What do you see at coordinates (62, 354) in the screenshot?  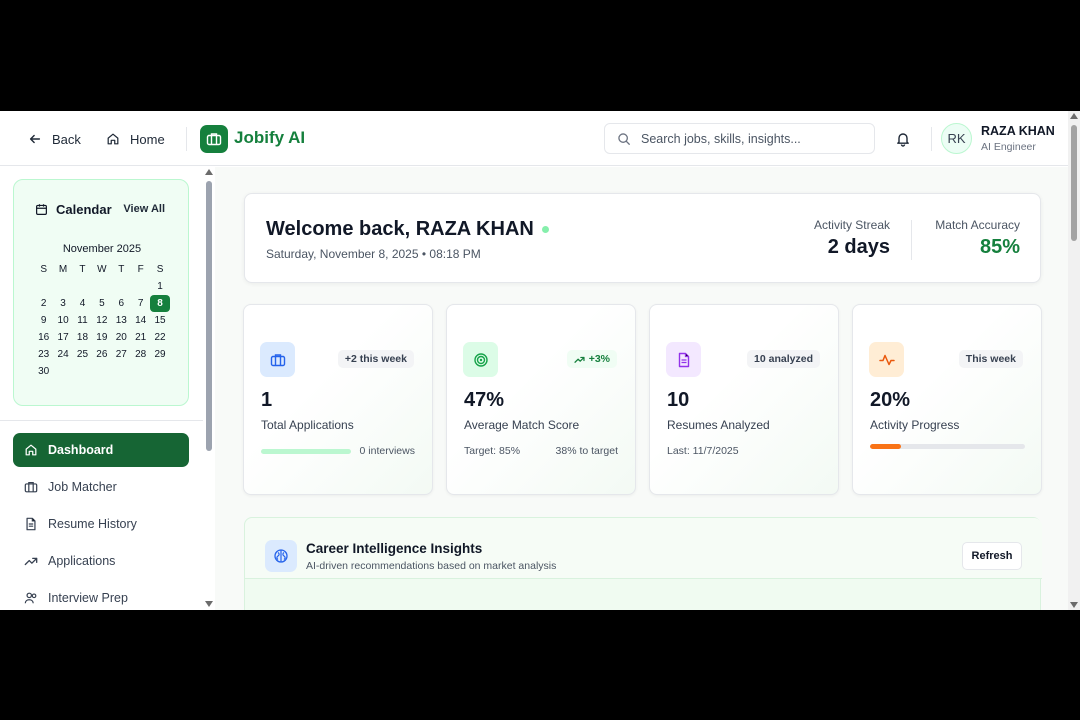 I see `calendar-day: 24` at bounding box center [62, 354].